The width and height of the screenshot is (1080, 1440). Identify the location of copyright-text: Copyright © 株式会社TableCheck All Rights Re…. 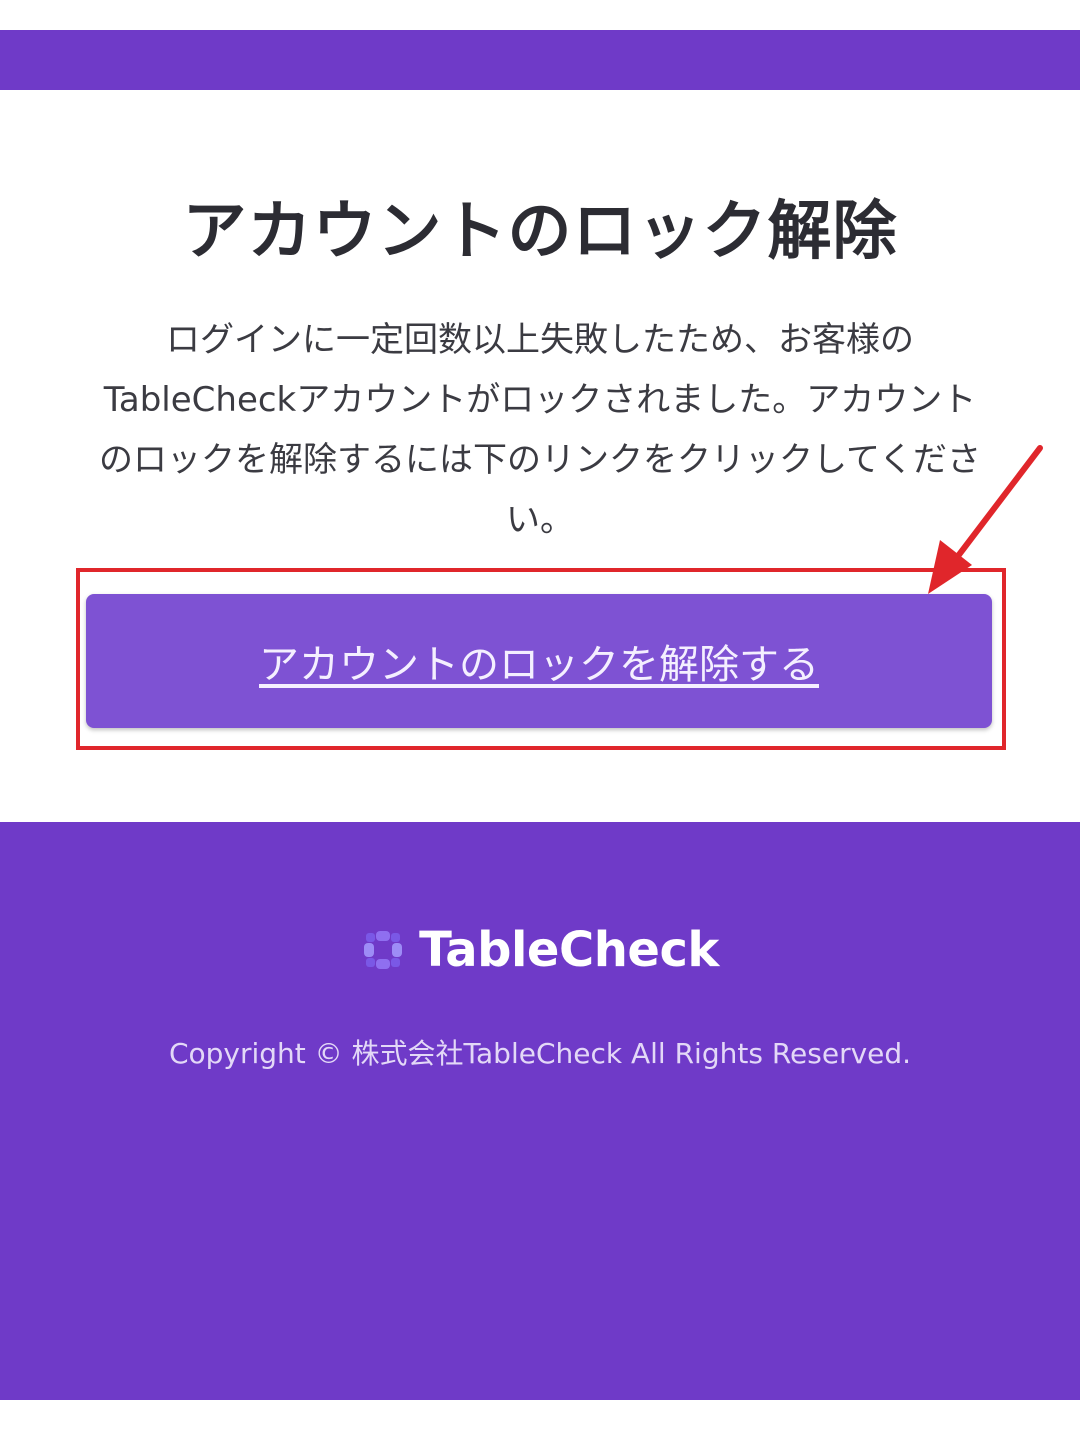
(540, 1053).